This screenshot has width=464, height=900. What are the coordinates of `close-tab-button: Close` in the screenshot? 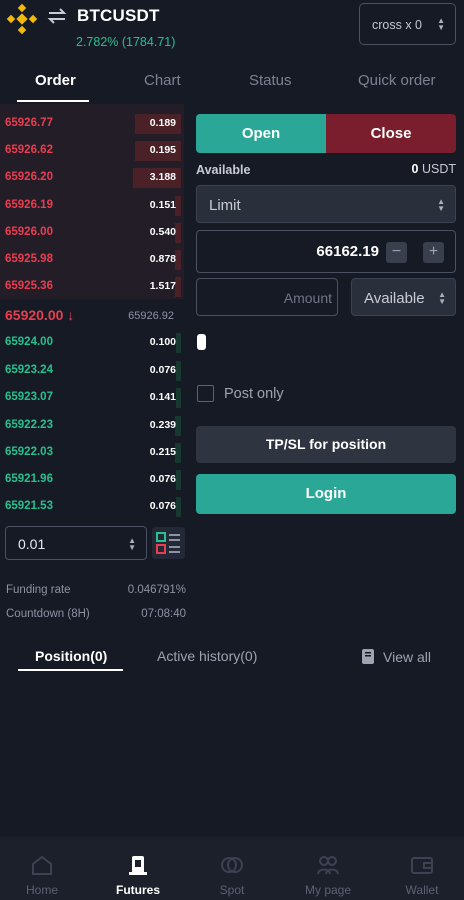 It's located at (391, 133).